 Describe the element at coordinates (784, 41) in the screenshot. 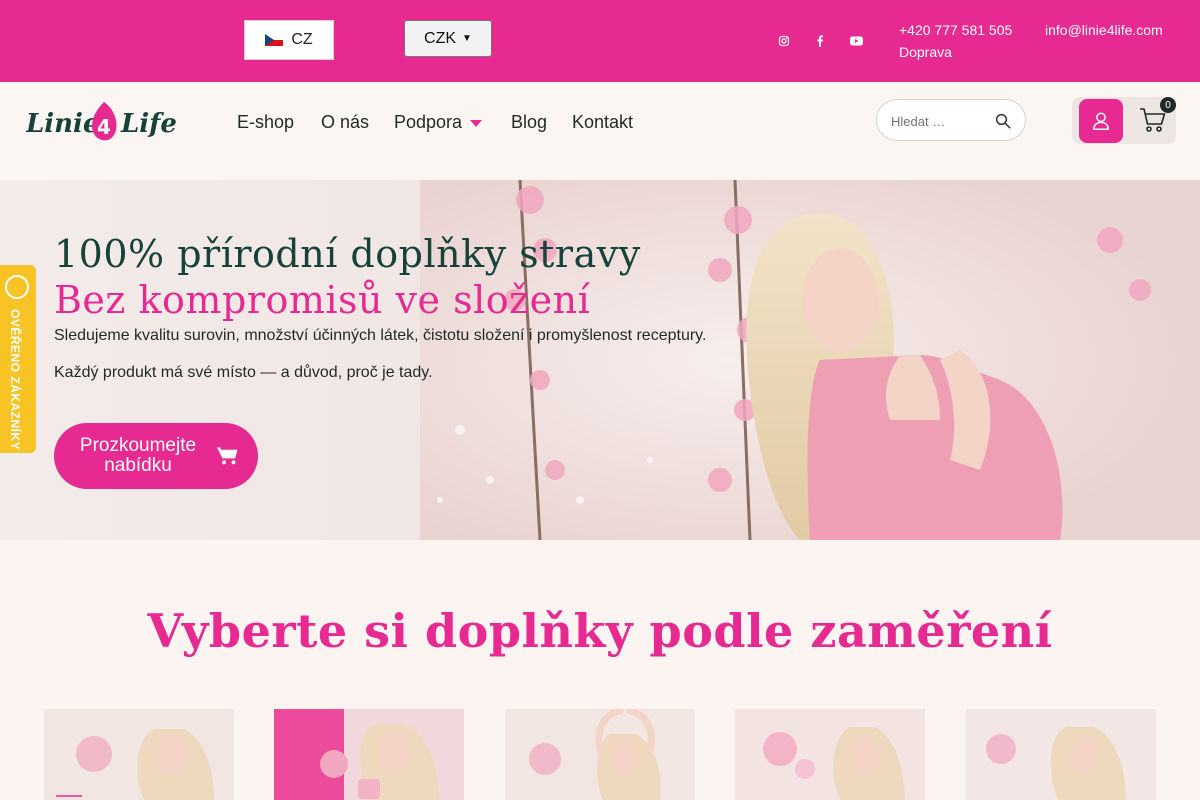

I see `instagram-icon` at that location.